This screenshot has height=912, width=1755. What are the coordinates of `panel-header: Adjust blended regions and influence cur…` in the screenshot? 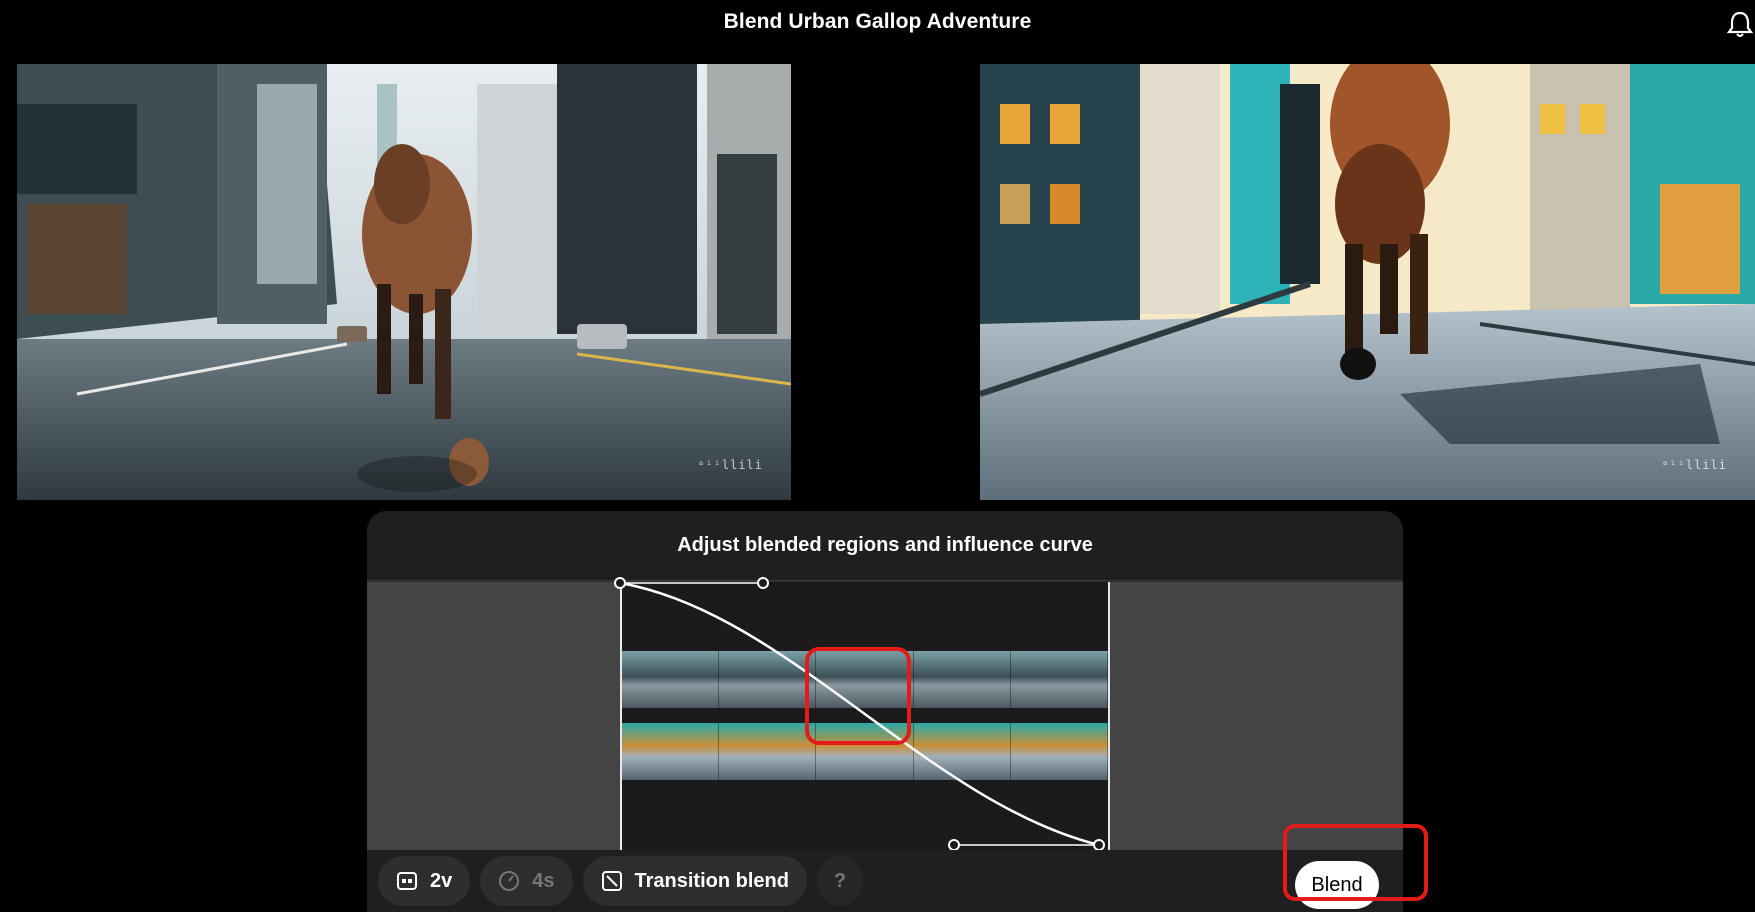 It's located at (885, 546).